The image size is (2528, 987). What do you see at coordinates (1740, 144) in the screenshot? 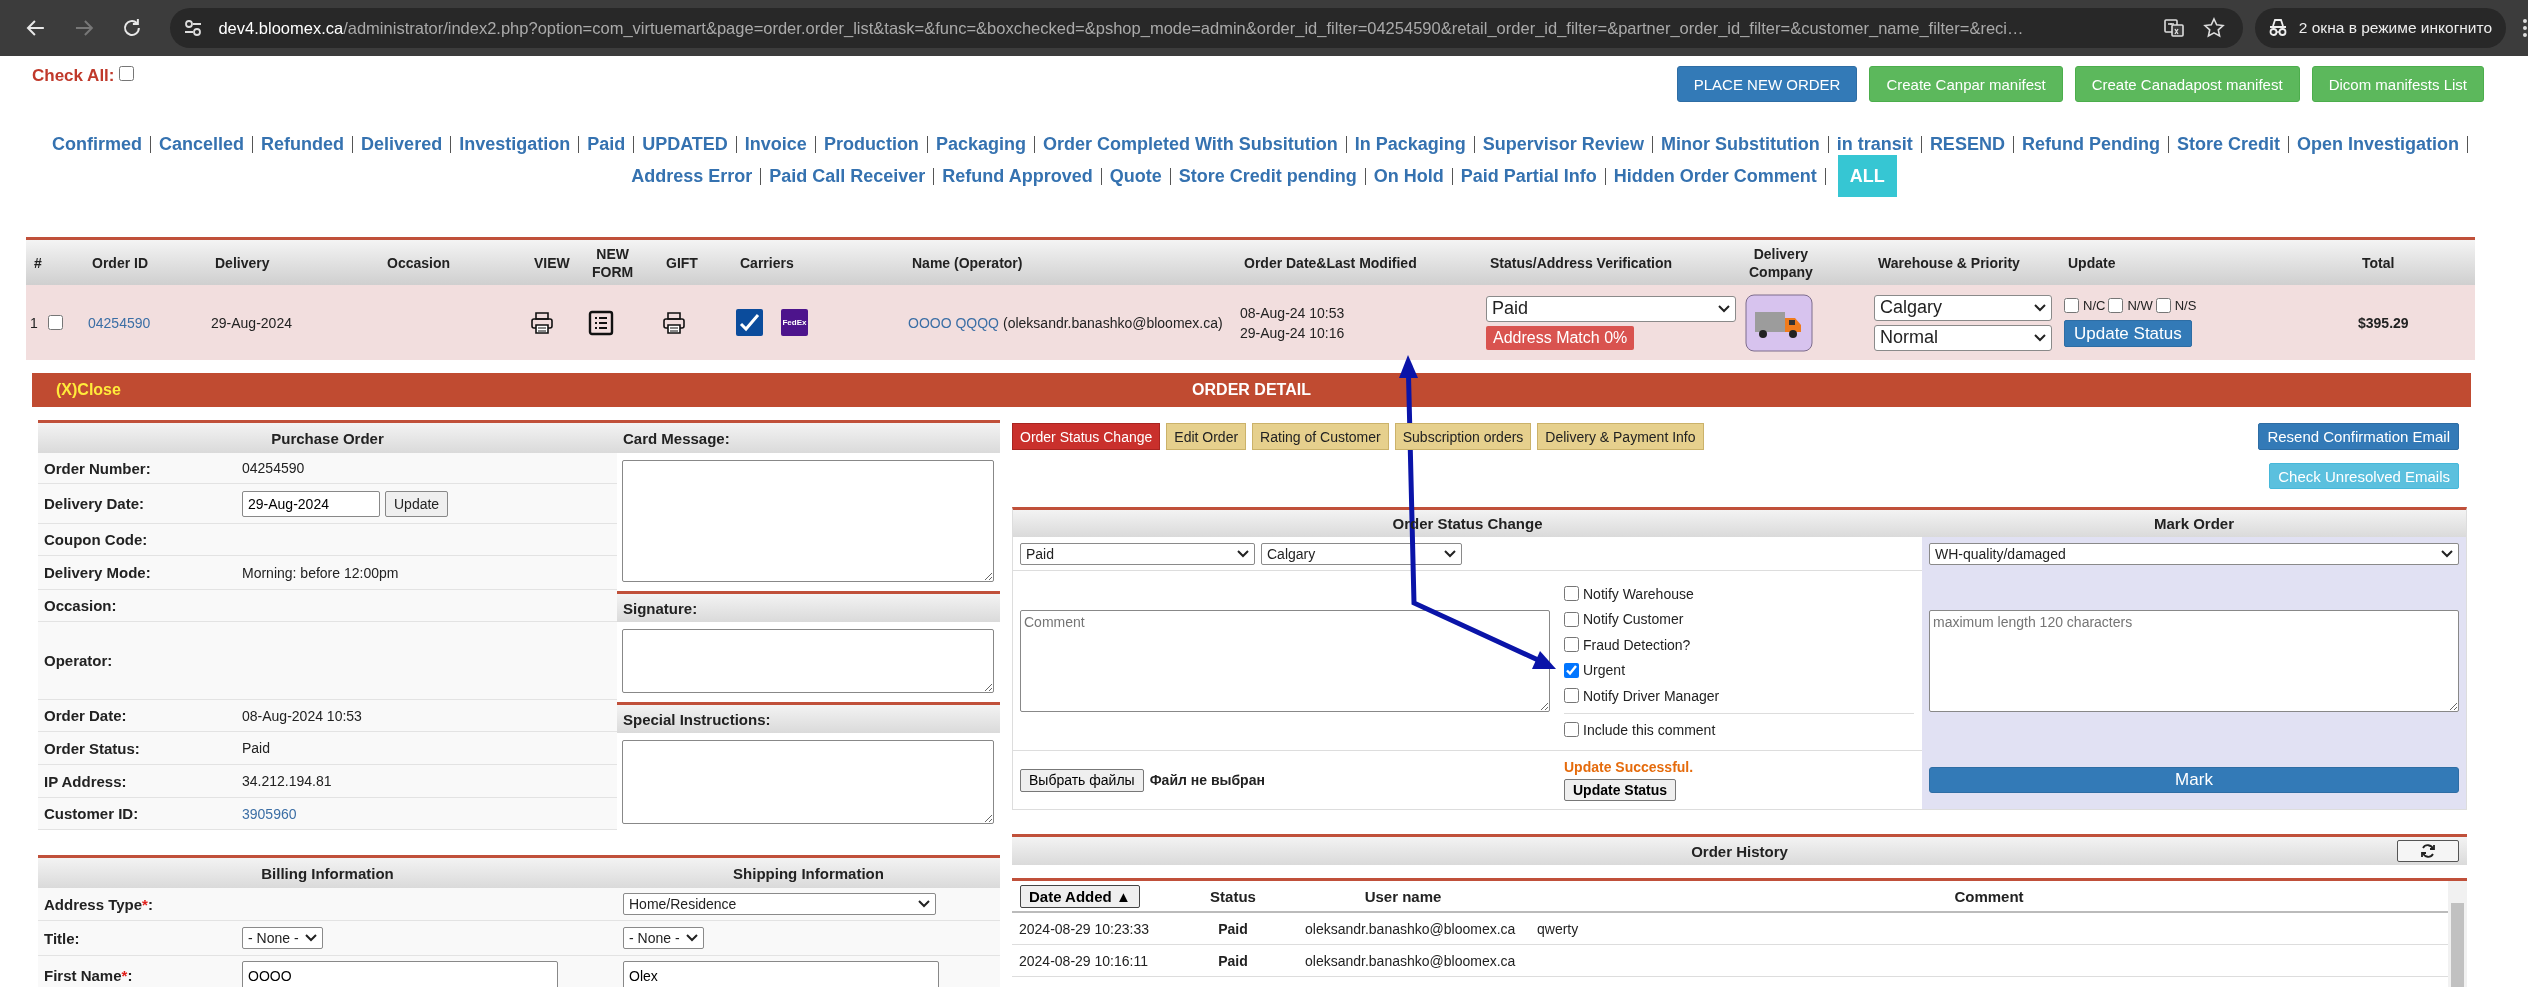
I see `status-filter-link: Minor Substitution` at bounding box center [1740, 144].